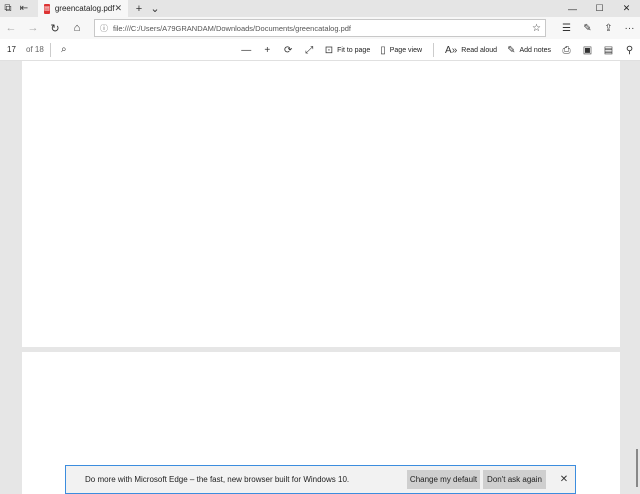  I want to click on minimize-button: —, so click(572, 8).